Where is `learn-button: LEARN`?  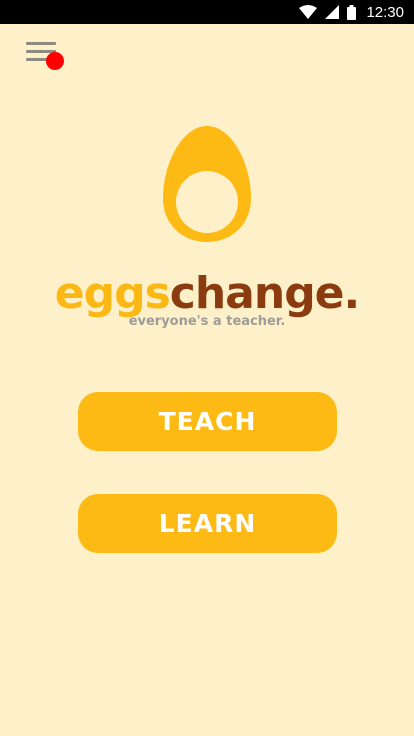
learn-button: LEARN is located at coordinates (207, 523).